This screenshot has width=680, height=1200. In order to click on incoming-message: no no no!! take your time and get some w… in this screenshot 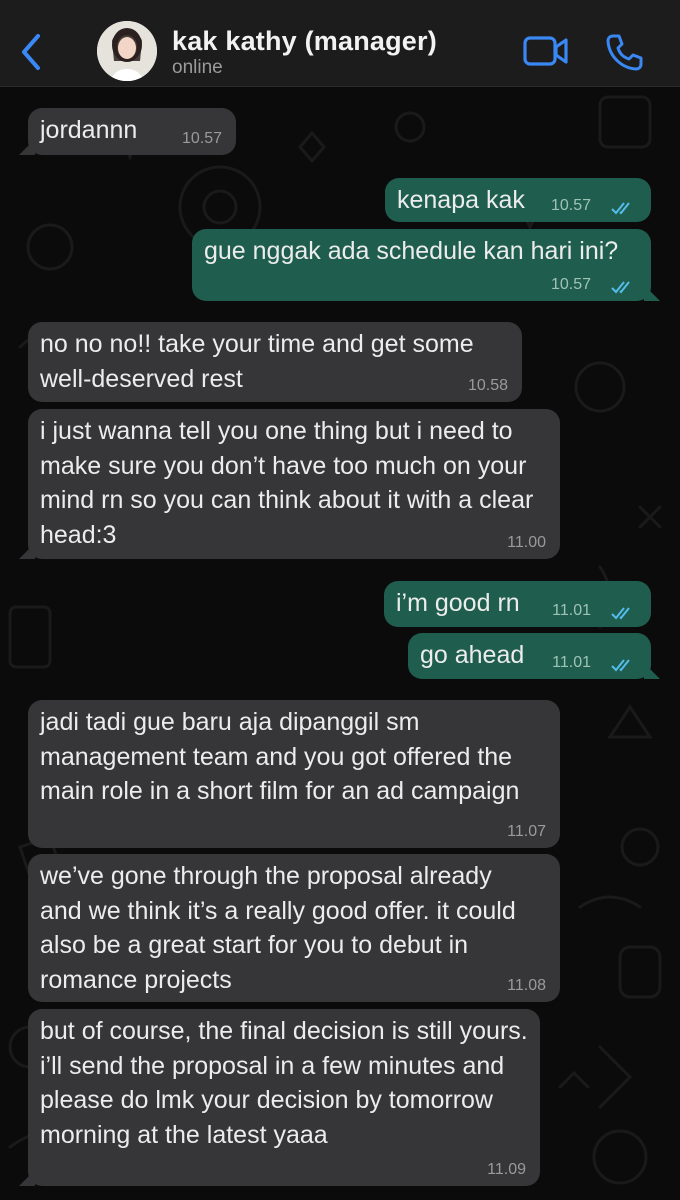, I will do `click(275, 362)`.